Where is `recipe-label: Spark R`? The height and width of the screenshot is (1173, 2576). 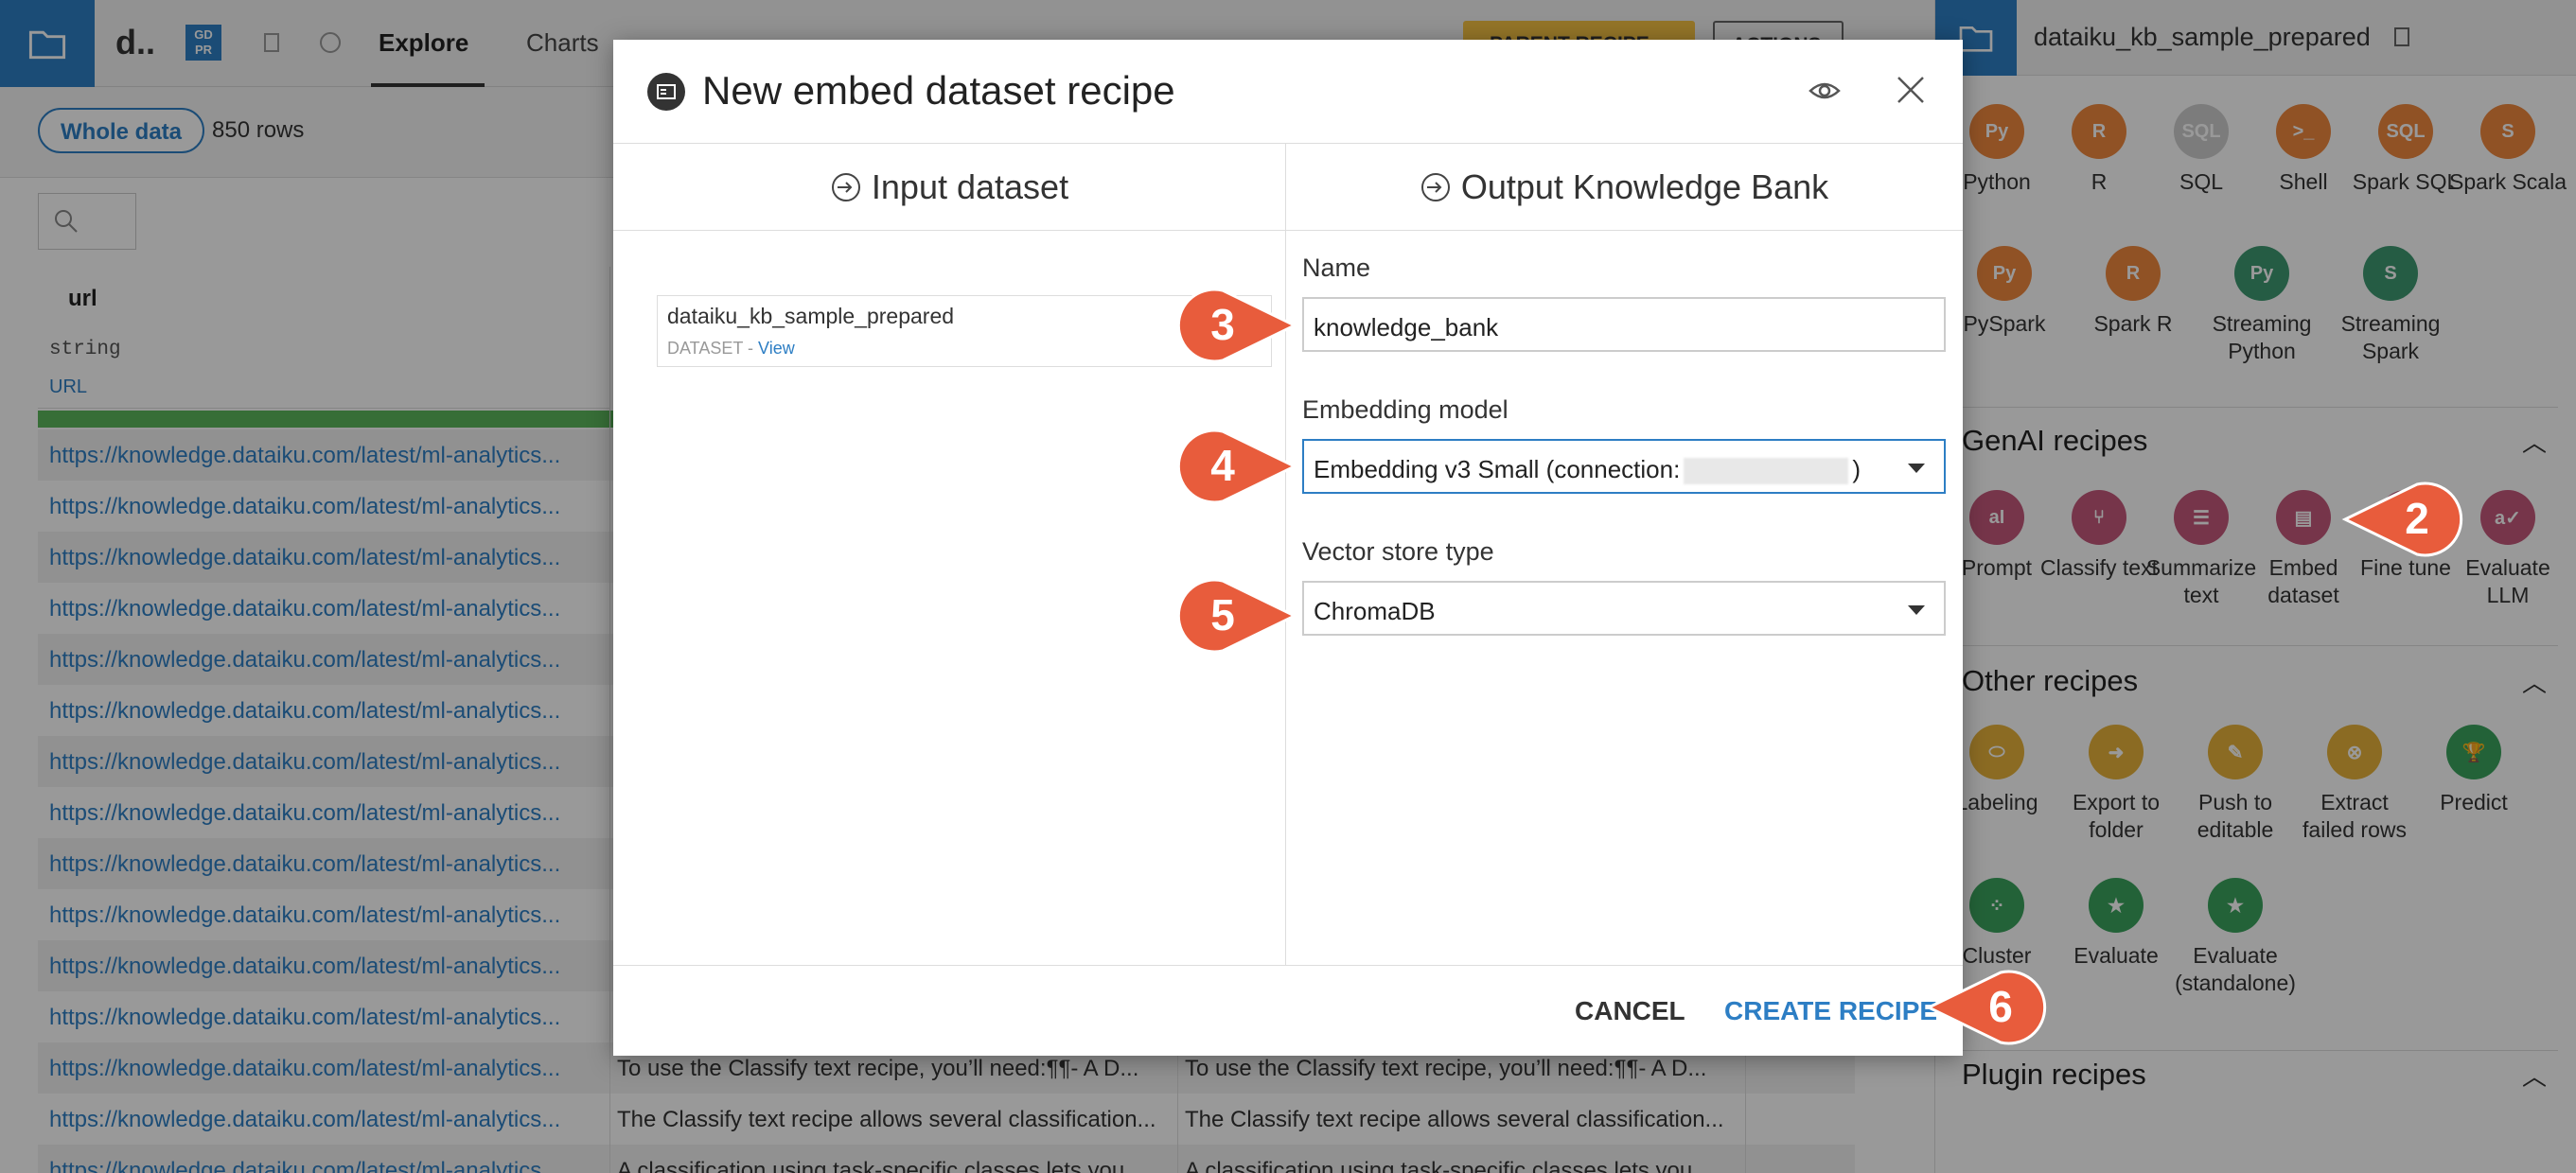
recipe-label: Spark R is located at coordinates (2133, 323).